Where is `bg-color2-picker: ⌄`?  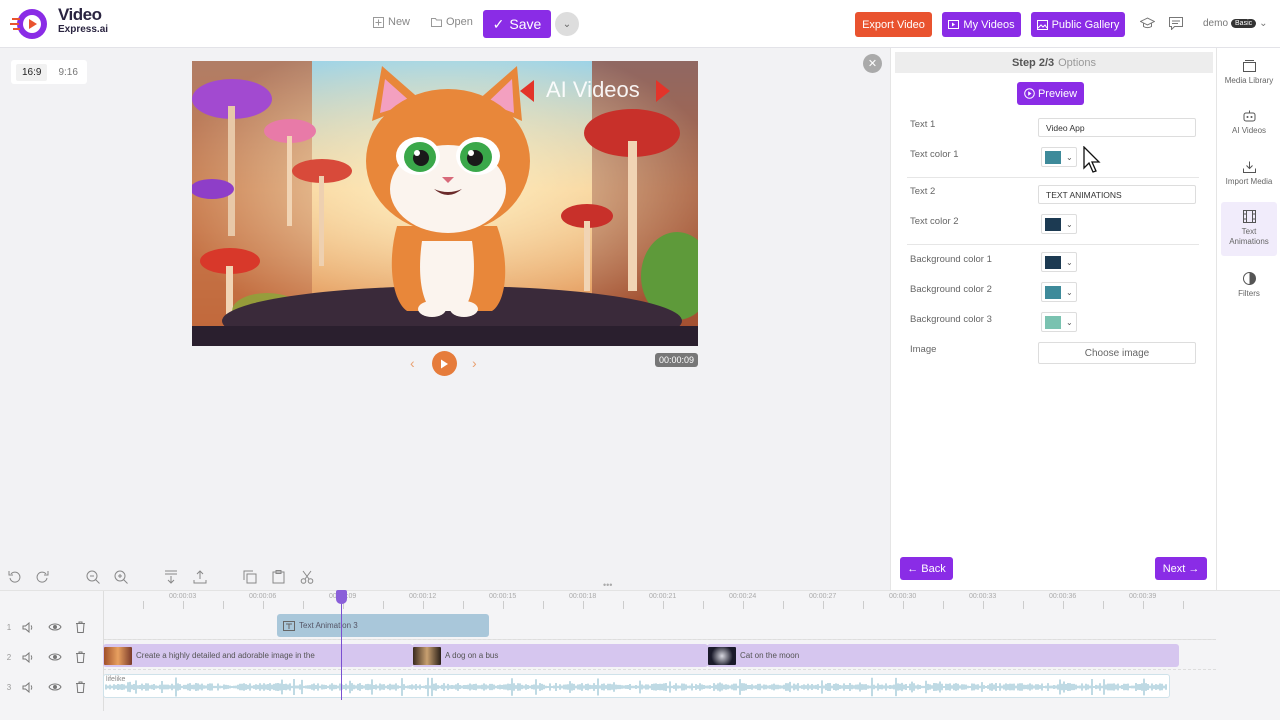 bg-color2-picker: ⌄ is located at coordinates (1059, 292).